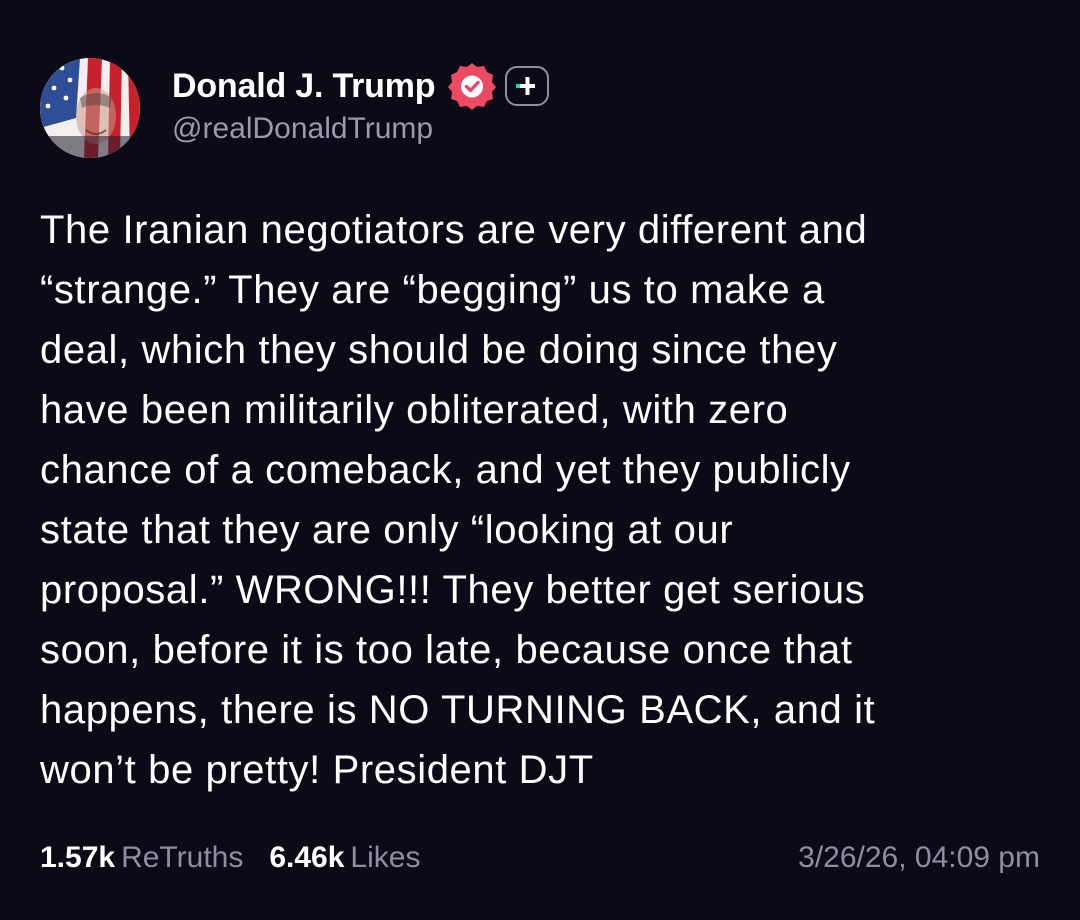 The image size is (1080, 920). Describe the element at coordinates (302, 129) in the screenshot. I see `author-handle: @realDonaldTrump` at that location.